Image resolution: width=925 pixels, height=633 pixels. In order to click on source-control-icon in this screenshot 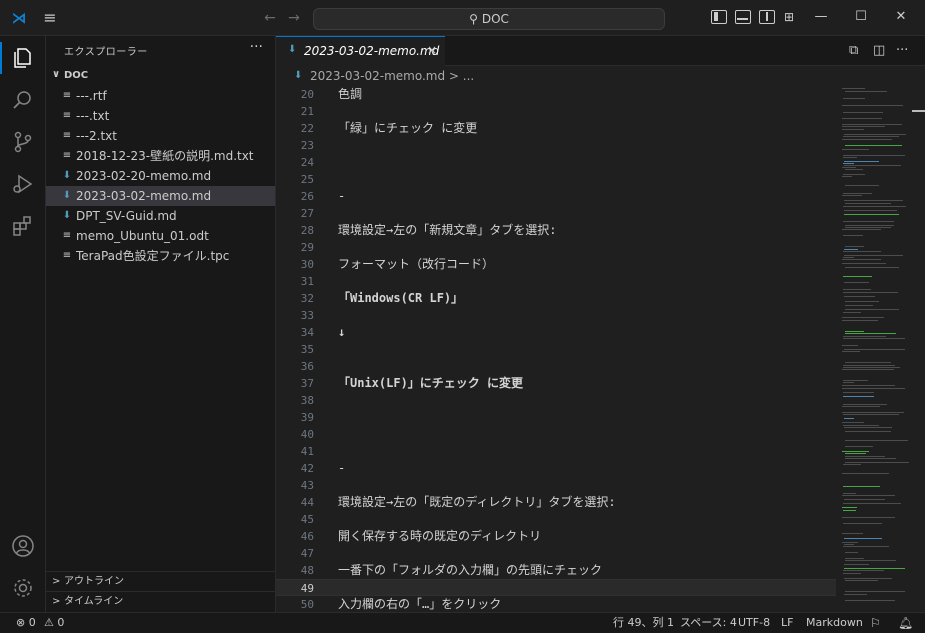, I will do `click(23, 142)`.